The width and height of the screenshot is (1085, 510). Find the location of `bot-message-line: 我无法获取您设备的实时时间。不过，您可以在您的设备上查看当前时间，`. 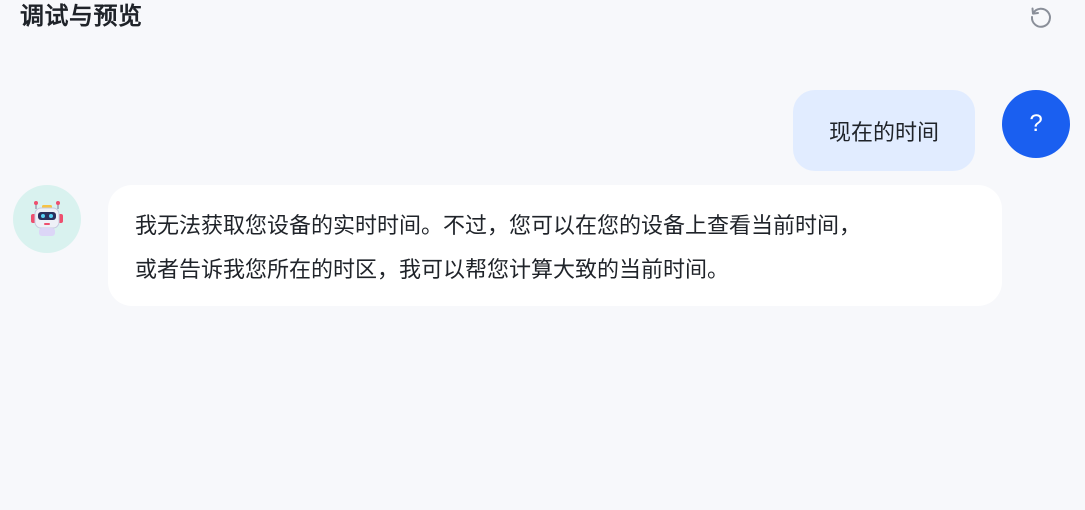

bot-message-line: 我无法获取您设备的实时时间。不过，您可以在您的设备上查看当前时间， is located at coordinates (498, 226).